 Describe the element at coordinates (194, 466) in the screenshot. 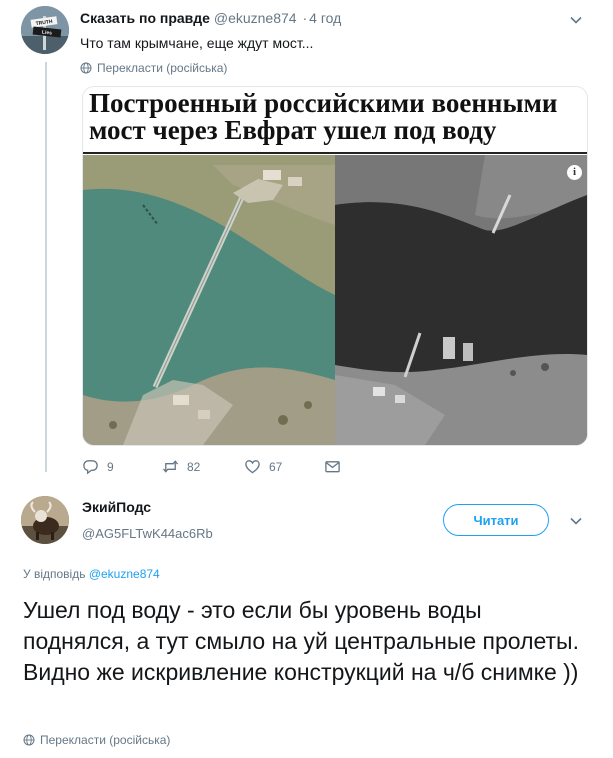

I see `retweet-count: 82` at that location.